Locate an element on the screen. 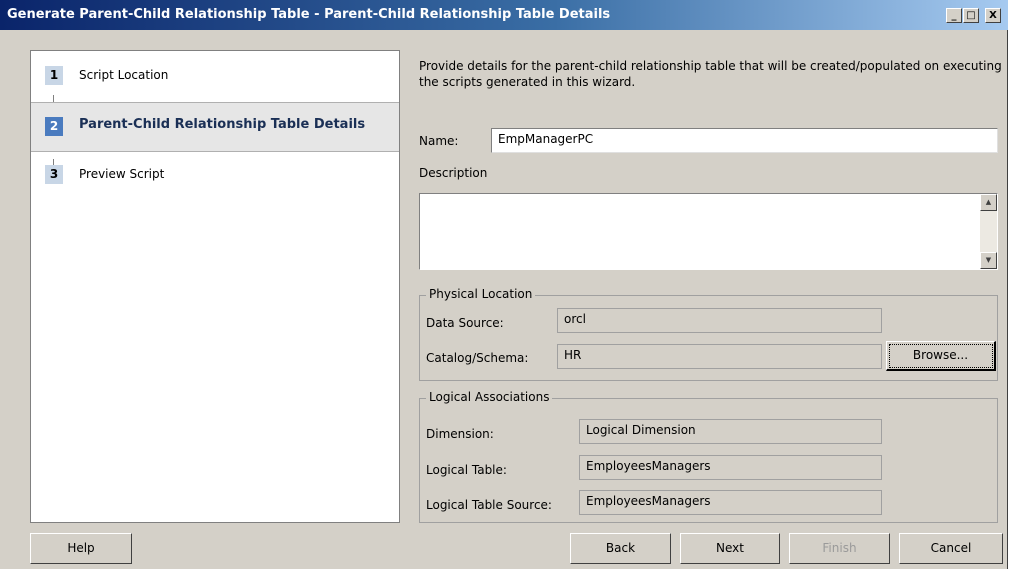 This screenshot has height=569, width=1015. description-field: ▲ ▼ is located at coordinates (708, 231).